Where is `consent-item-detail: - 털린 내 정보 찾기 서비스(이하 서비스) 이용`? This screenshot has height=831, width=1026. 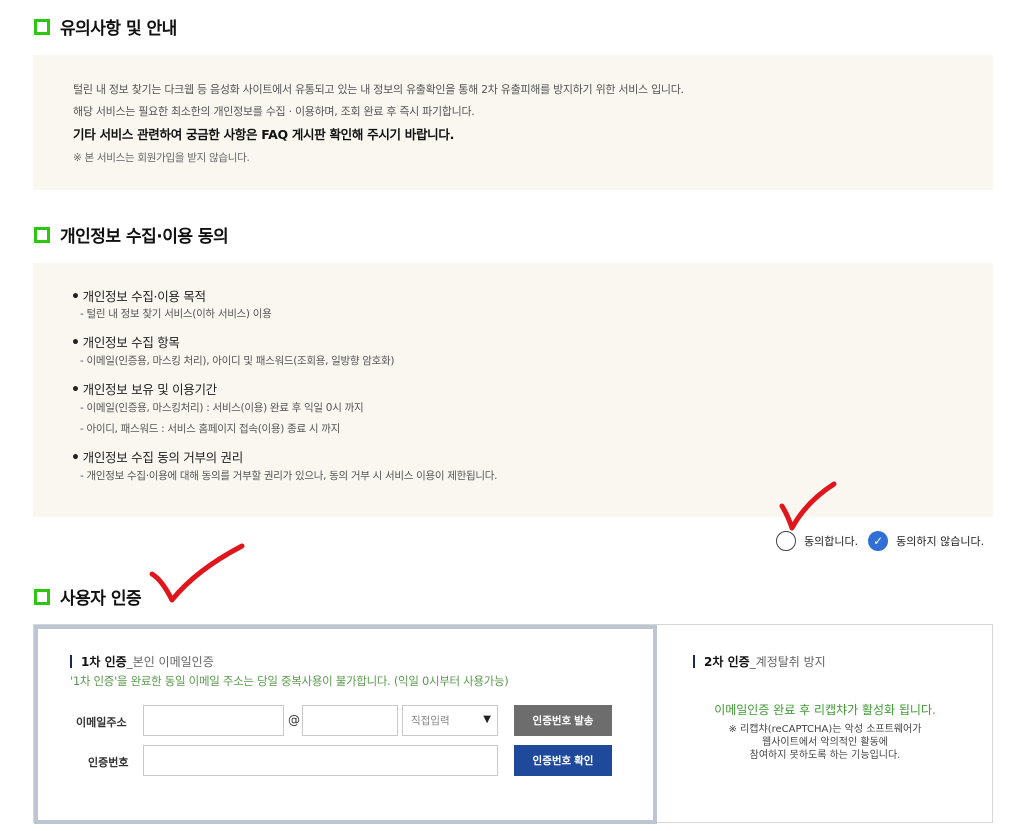 consent-item-detail: - 털린 내 정보 찾기 서비스(이하 서비스) 이용 is located at coordinates (176, 314).